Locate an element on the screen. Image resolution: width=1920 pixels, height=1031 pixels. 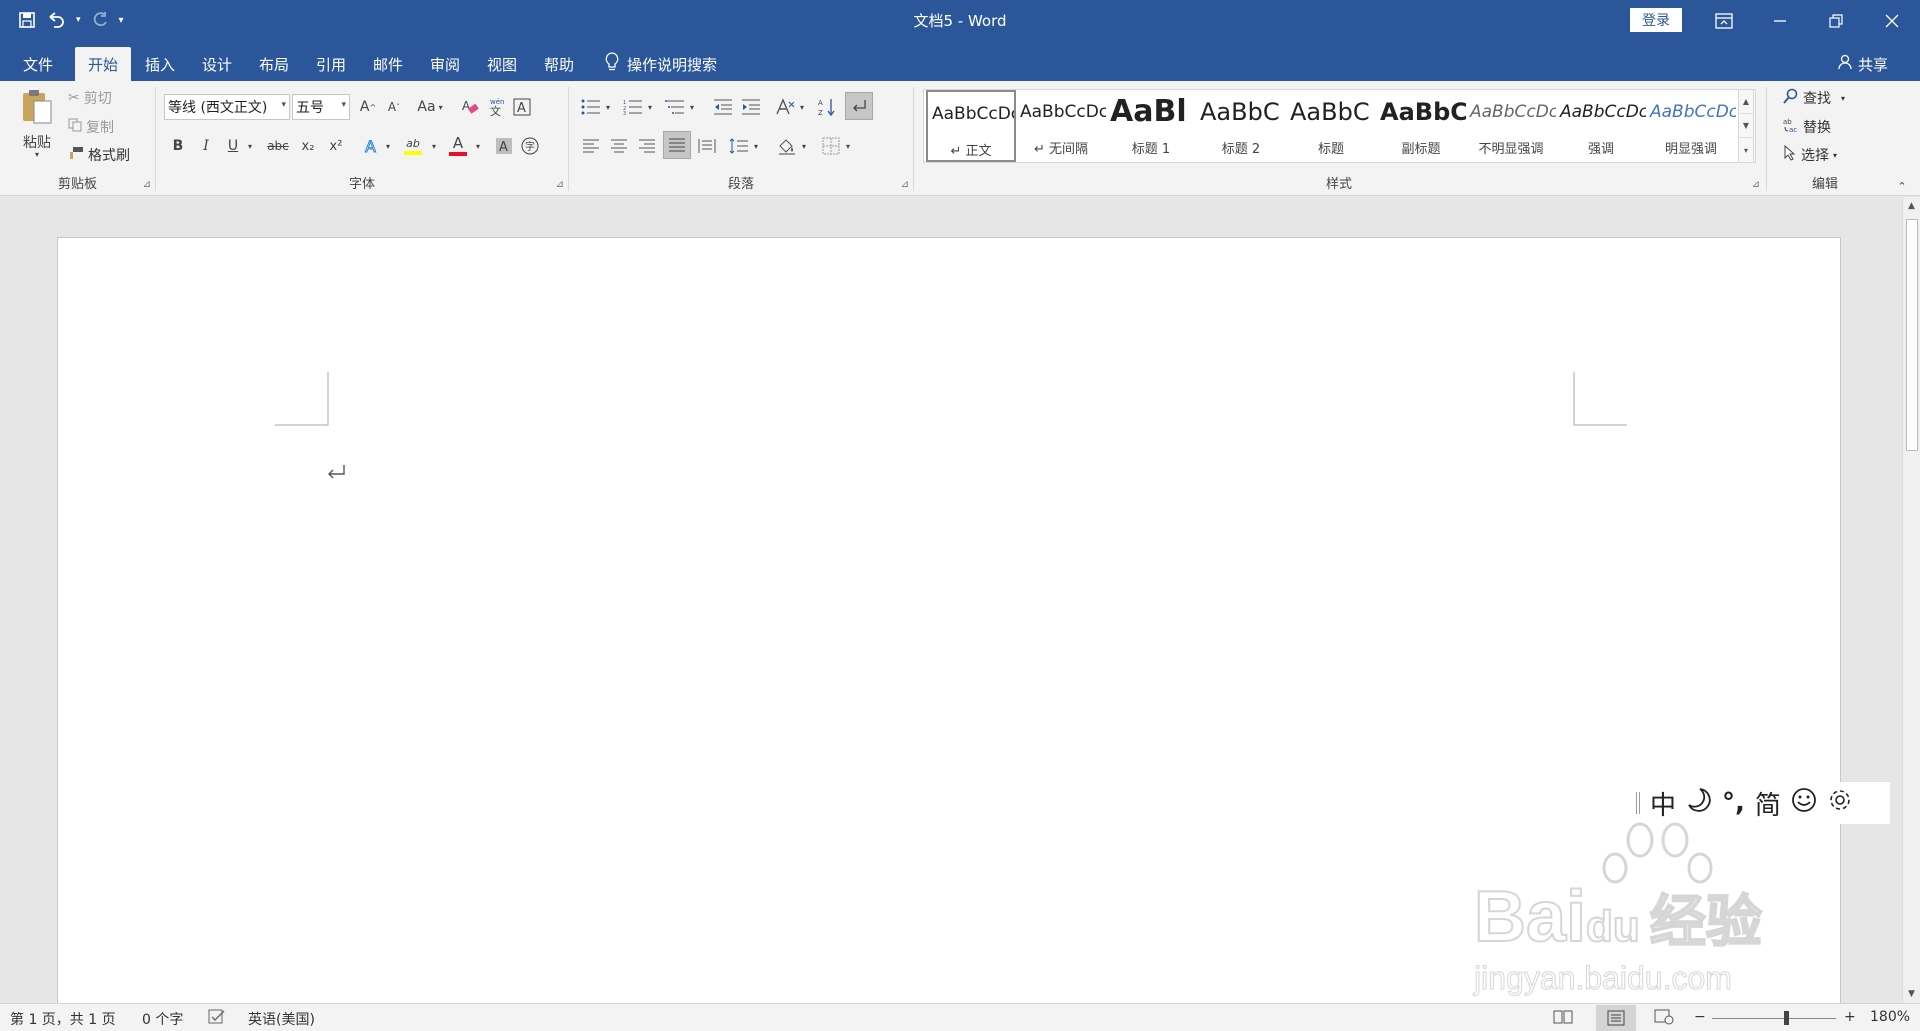
line-spacing-icon is located at coordinates (739, 146).